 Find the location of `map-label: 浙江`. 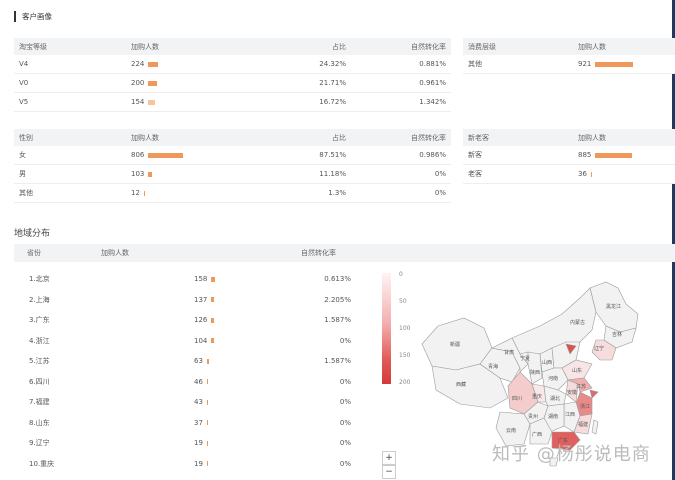

map-label: 浙江 is located at coordinates (585, 406).